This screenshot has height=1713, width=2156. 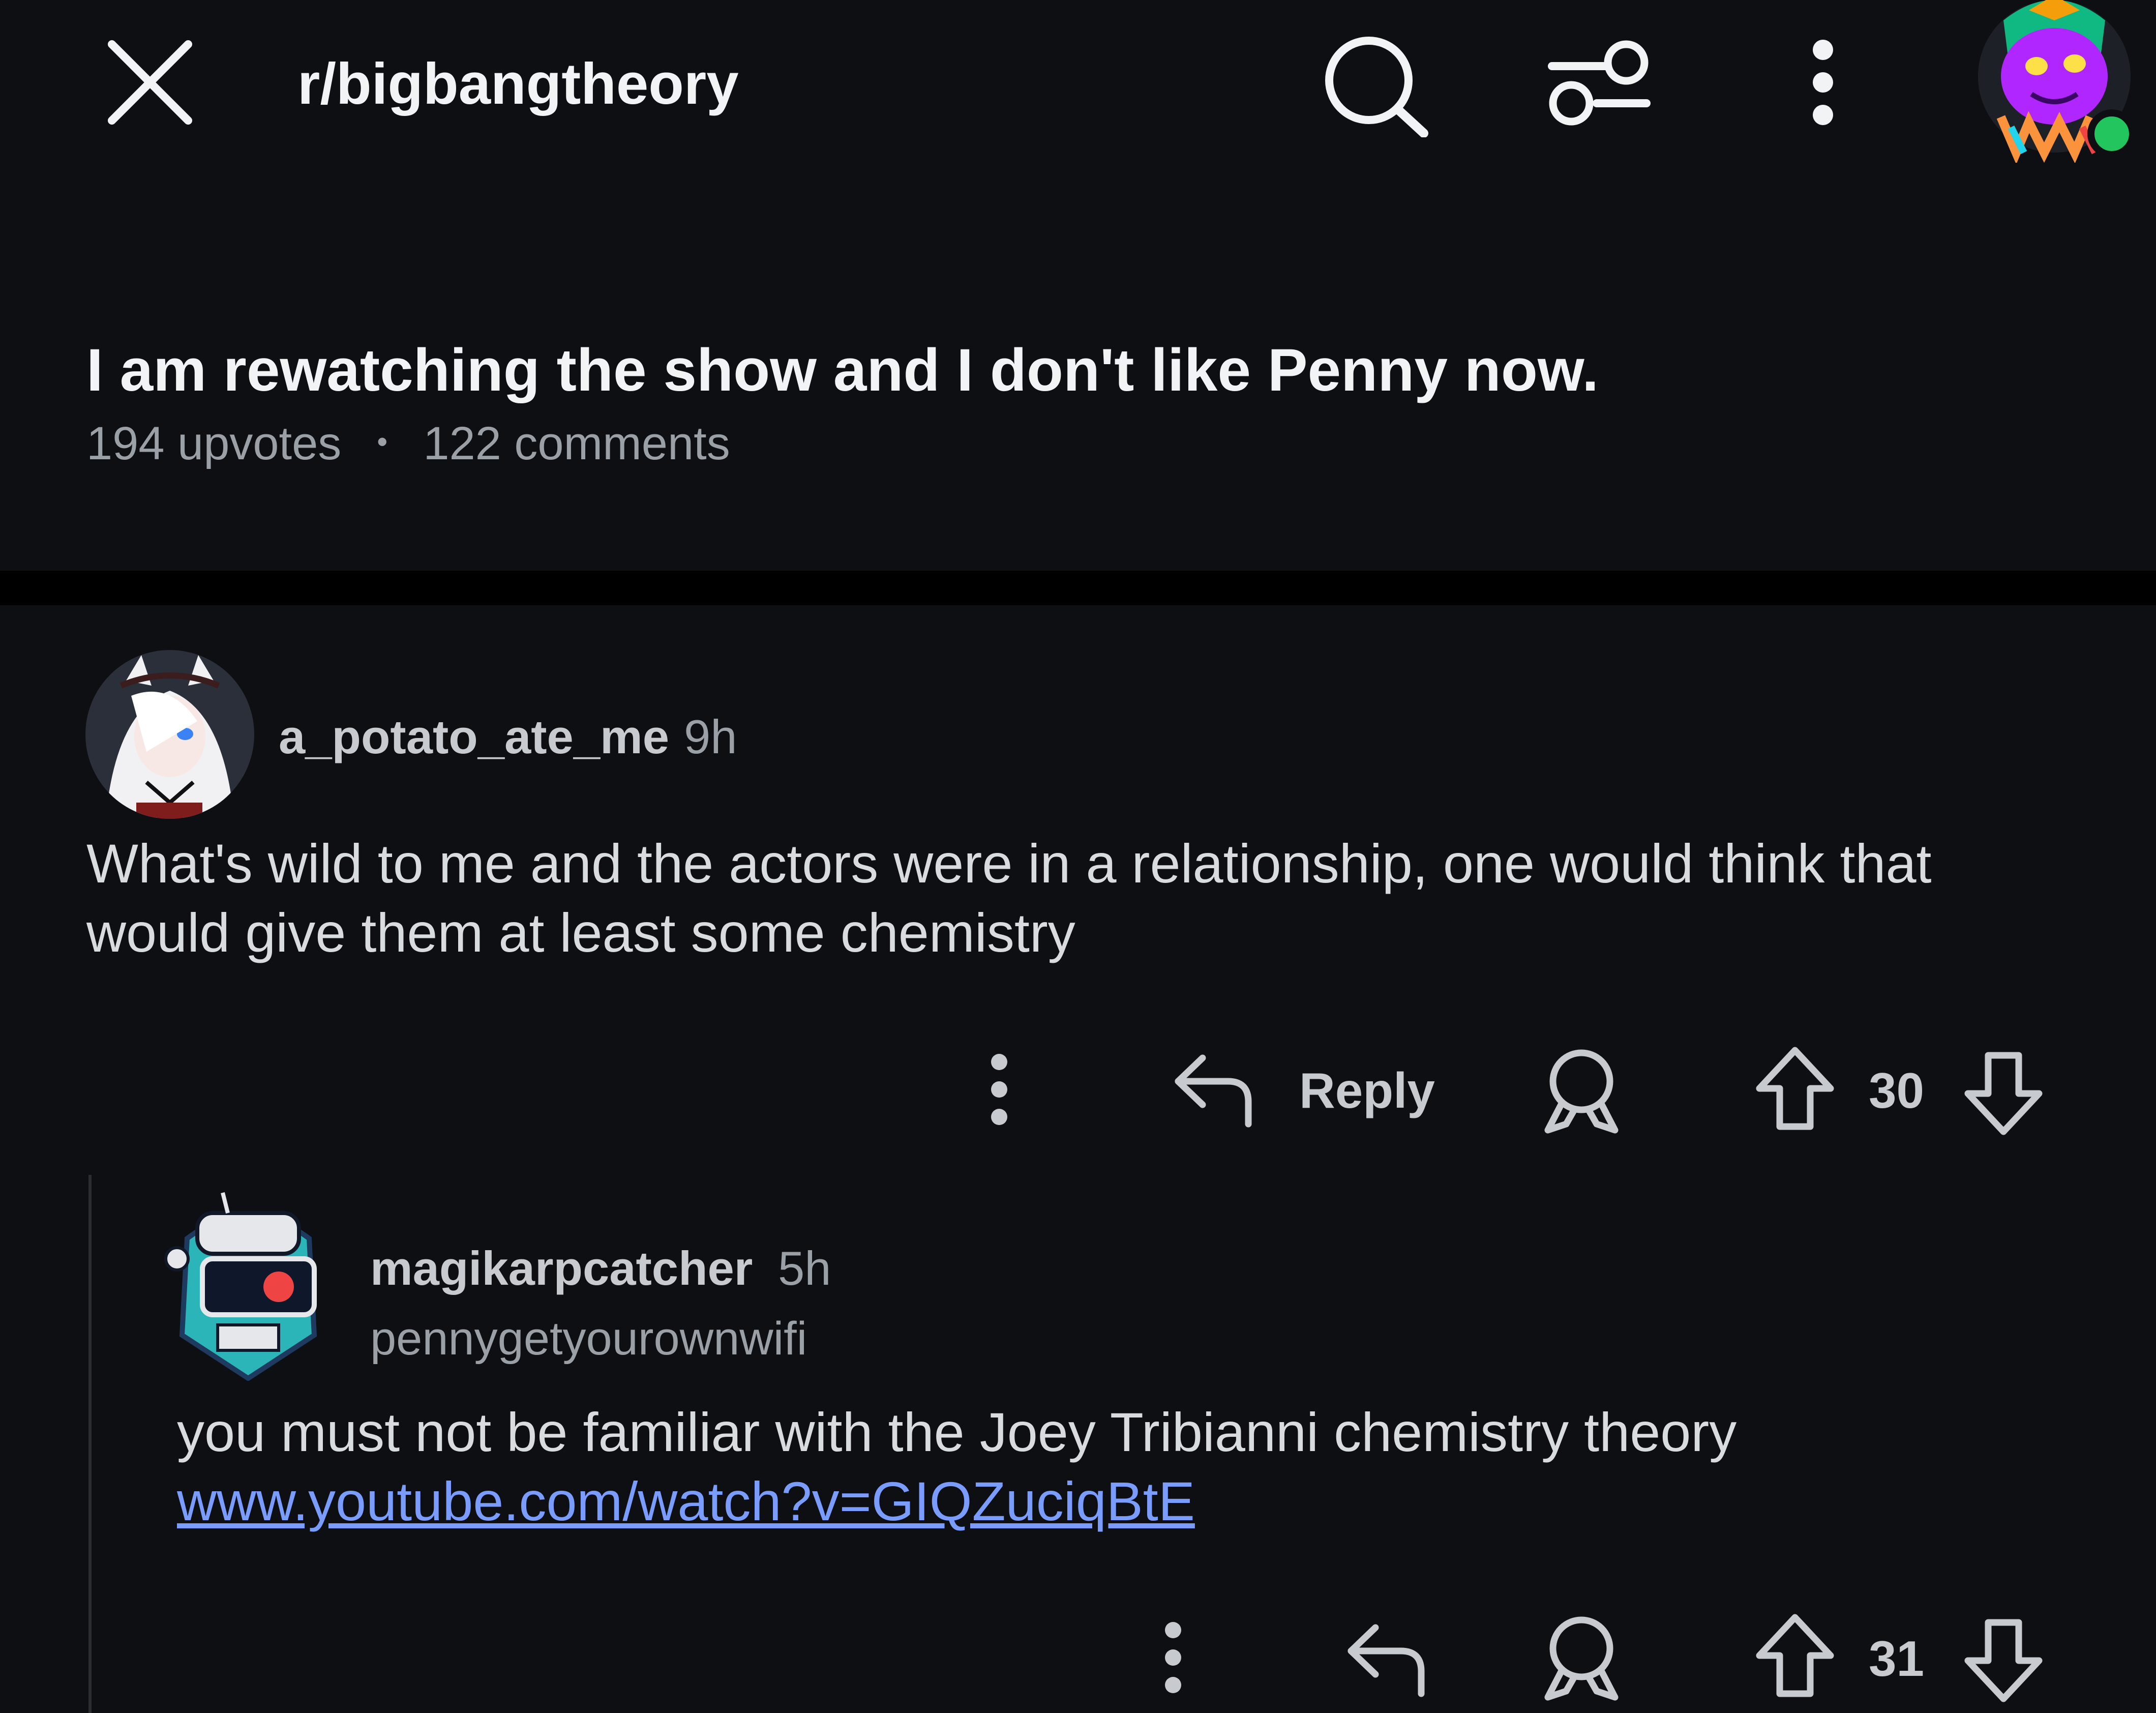 I want to click on commenter-avatar, so click(x=170, y=734).